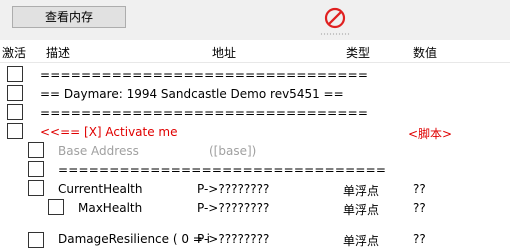 The height and width of the screenshot is (251, 510). Describe the element at coordinates (425, 52) in the screenshot. I see `column-value: 数值` at that location.